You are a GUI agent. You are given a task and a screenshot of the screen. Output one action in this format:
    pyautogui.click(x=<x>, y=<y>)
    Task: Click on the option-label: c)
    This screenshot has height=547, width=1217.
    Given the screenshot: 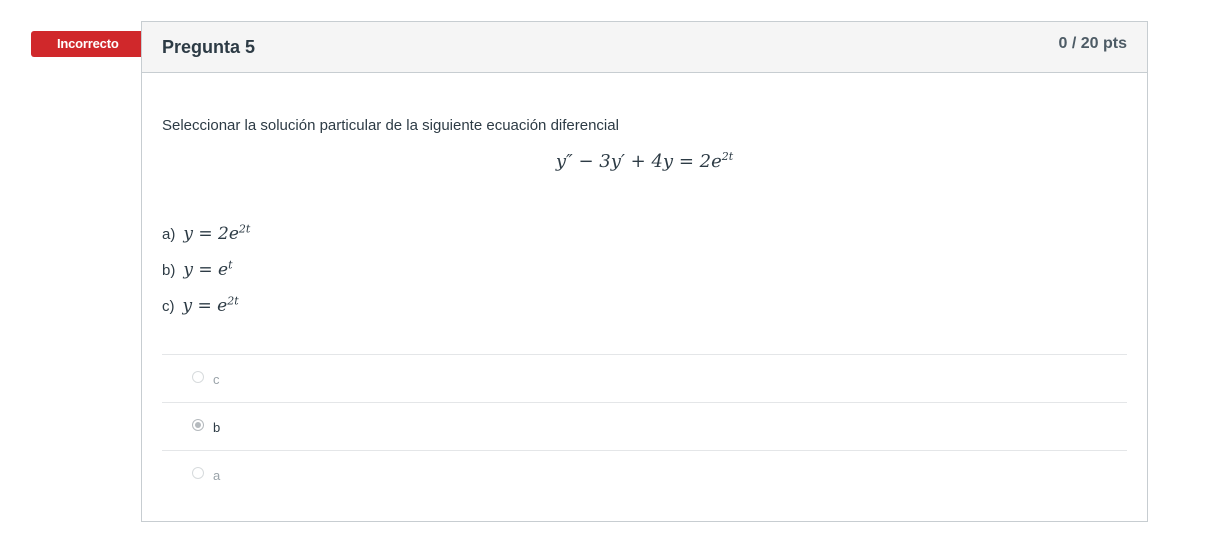 What is the action you would take?
    pyautogui.click(x=168, y=306)
    